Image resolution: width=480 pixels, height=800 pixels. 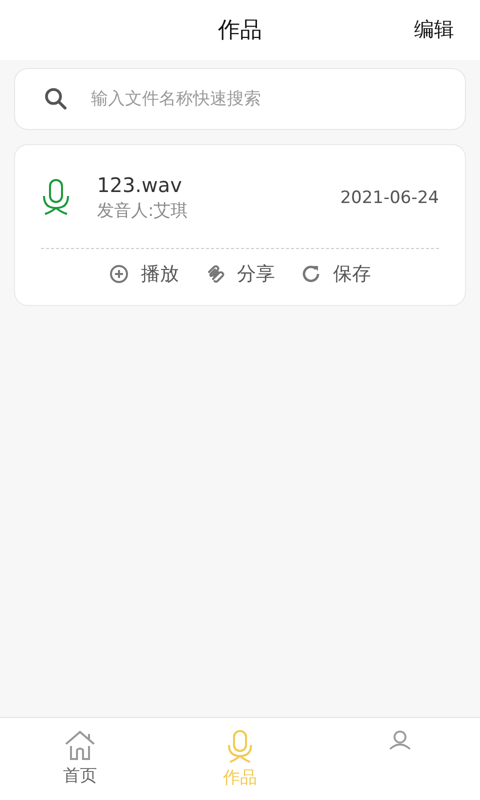 What do you see at coordinates (400, 740) in the screenshot?
I see `person-icon` at bounding box center [400, 740].